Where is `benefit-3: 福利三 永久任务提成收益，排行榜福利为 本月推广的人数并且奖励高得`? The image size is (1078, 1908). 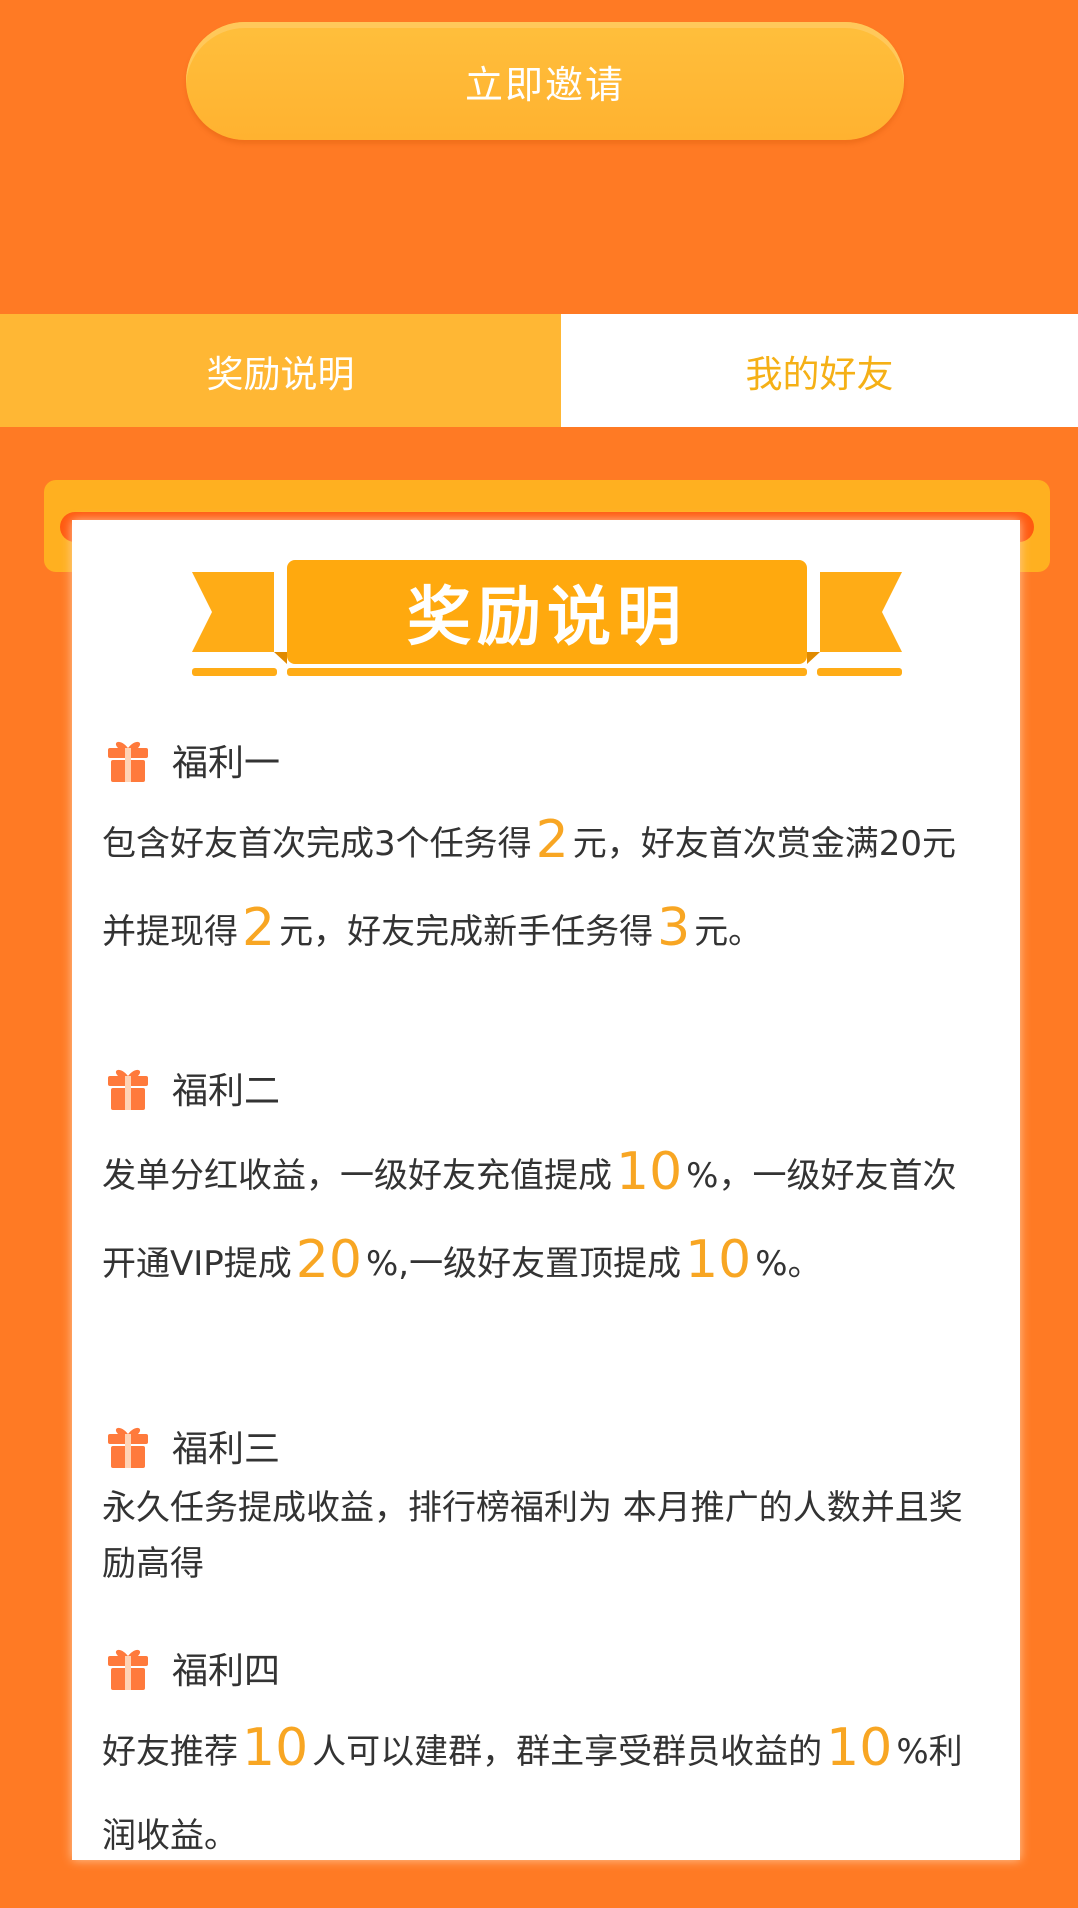
benefit-3: 福利三 永久任务提成收益，排行榜福利为 本月推广的人数并且奖励高得 is located at coordinates (542, 1504).